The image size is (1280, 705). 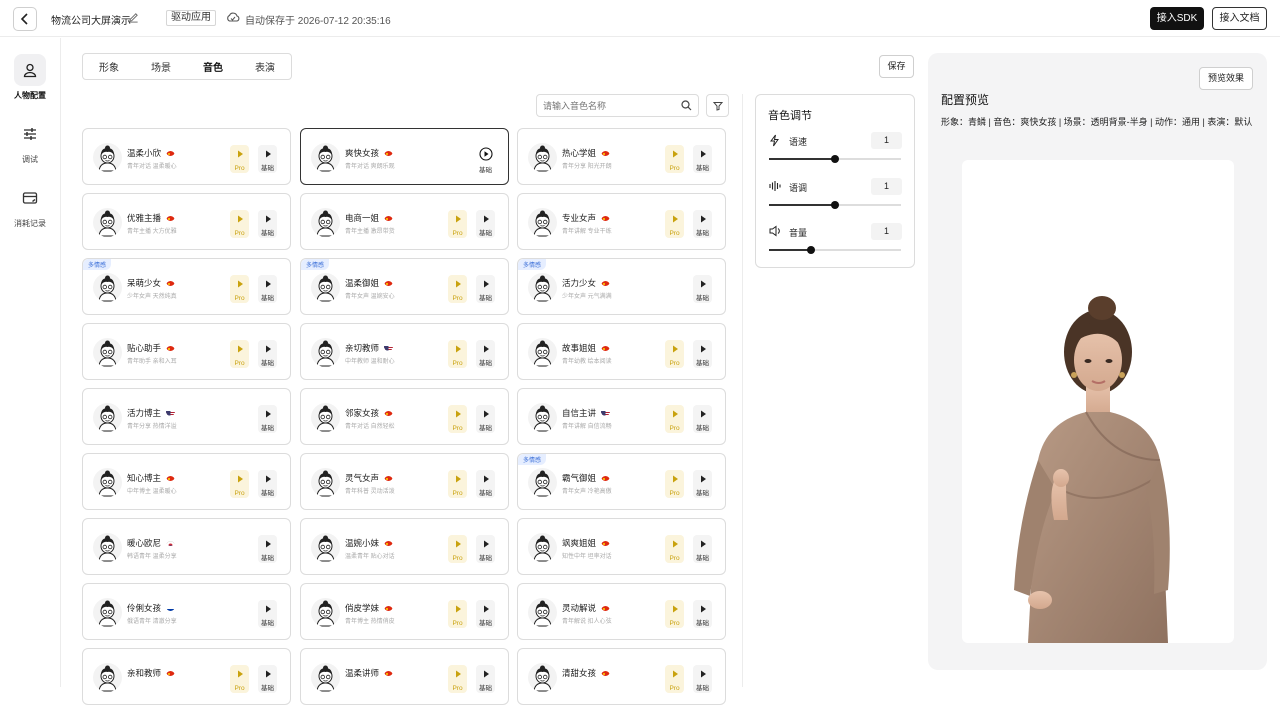 What do you see at coordinates (404, 676) in the screenshot?
I see `voice-card: 温柔讲师 Pro 基础` at bounding box center [404, 676].